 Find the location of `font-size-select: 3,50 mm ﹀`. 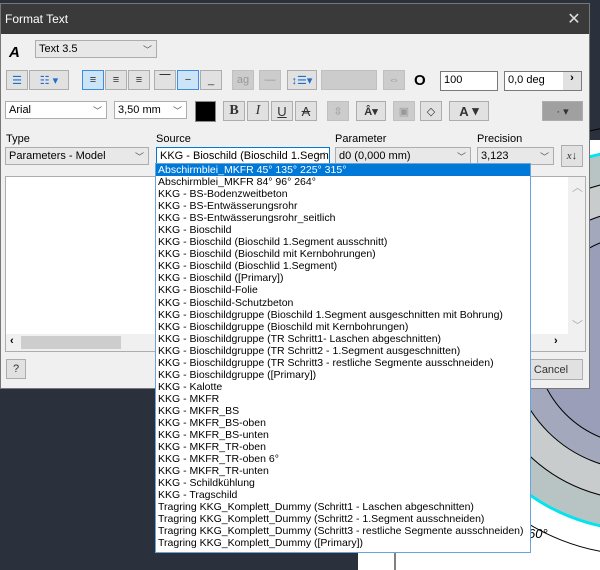

font-size-select: 3,50 mm ﹀ is located at coordinates (150, 110).